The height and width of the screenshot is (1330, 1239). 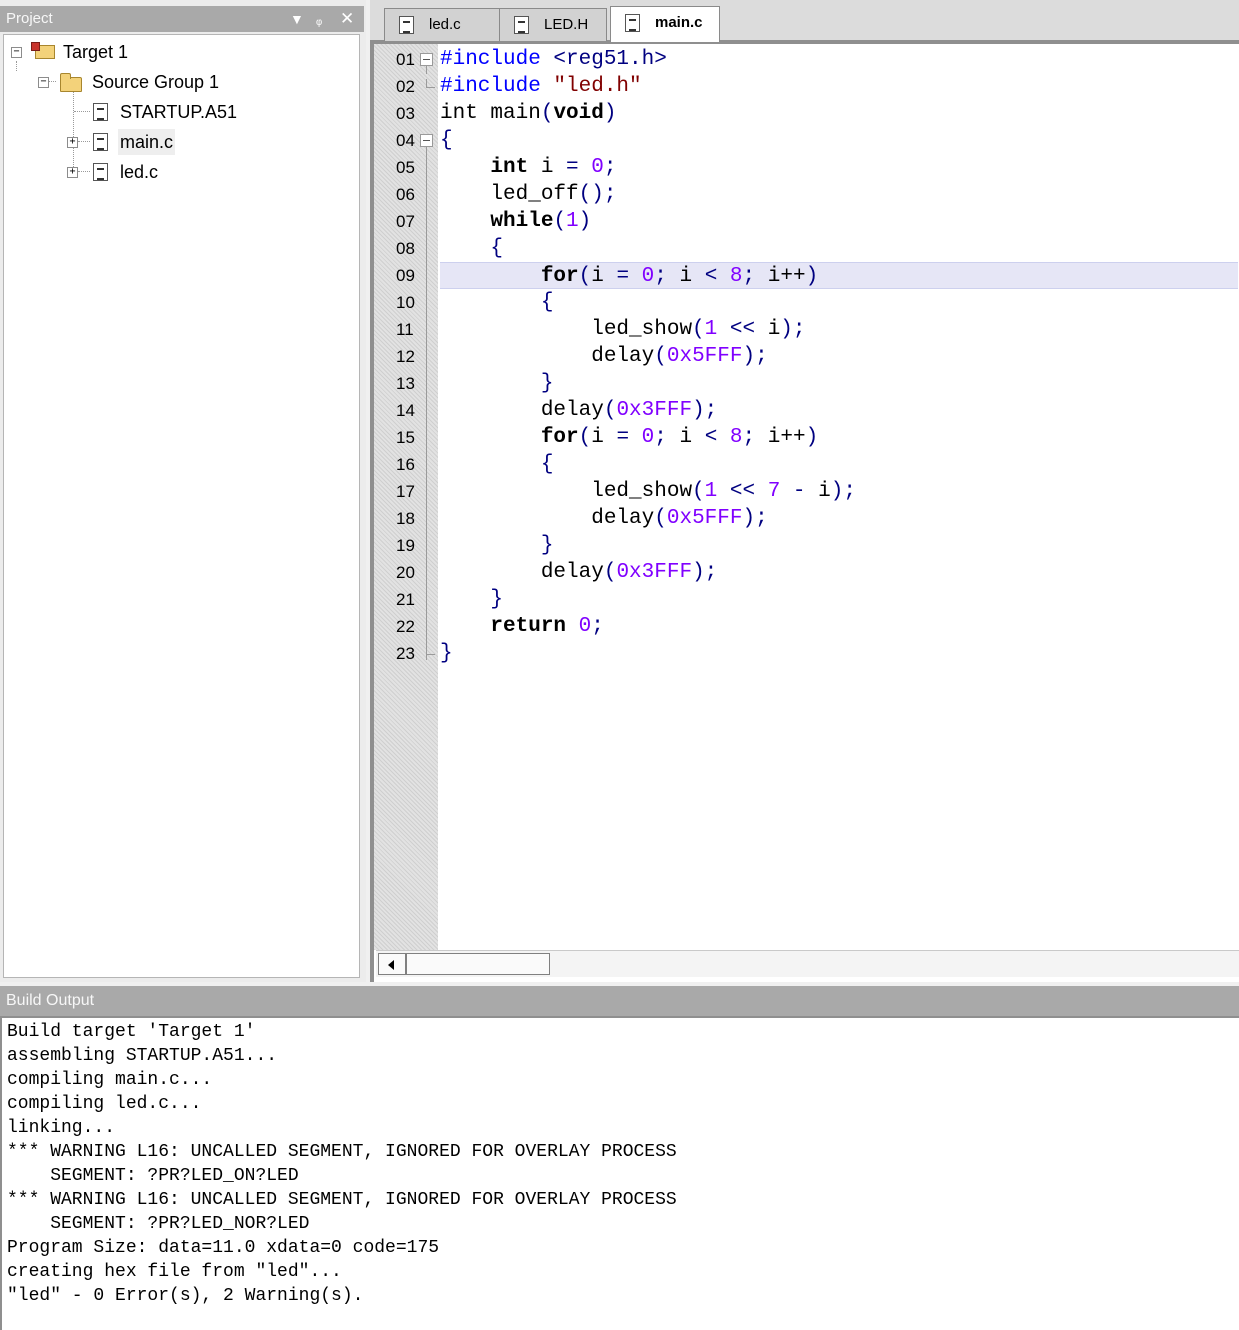 I want to click on tab-led-c: led.c, so click(x=443, y=24).